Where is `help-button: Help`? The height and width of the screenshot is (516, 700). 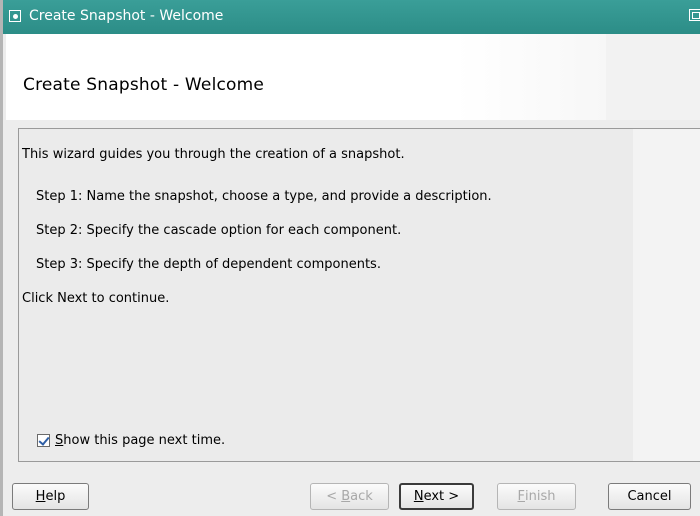 help-button: Help is located at coordinates (50, 496).